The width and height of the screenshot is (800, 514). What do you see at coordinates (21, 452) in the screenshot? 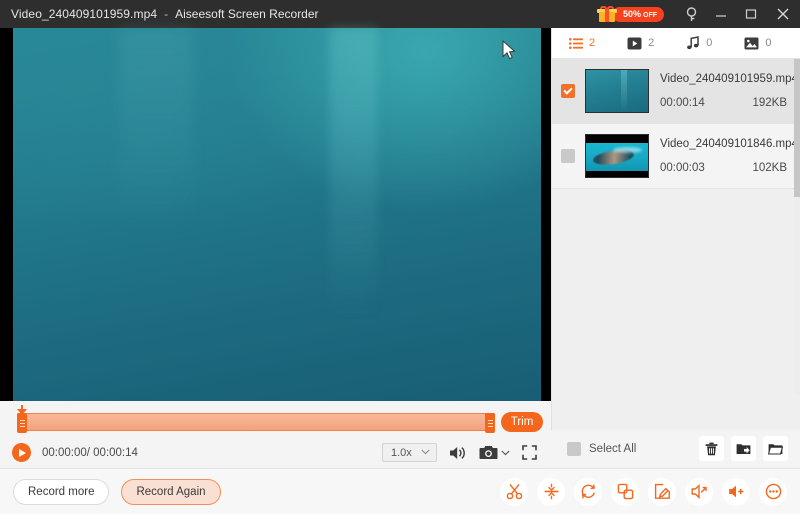
I see `play-button` at bounding box center [21, 452].